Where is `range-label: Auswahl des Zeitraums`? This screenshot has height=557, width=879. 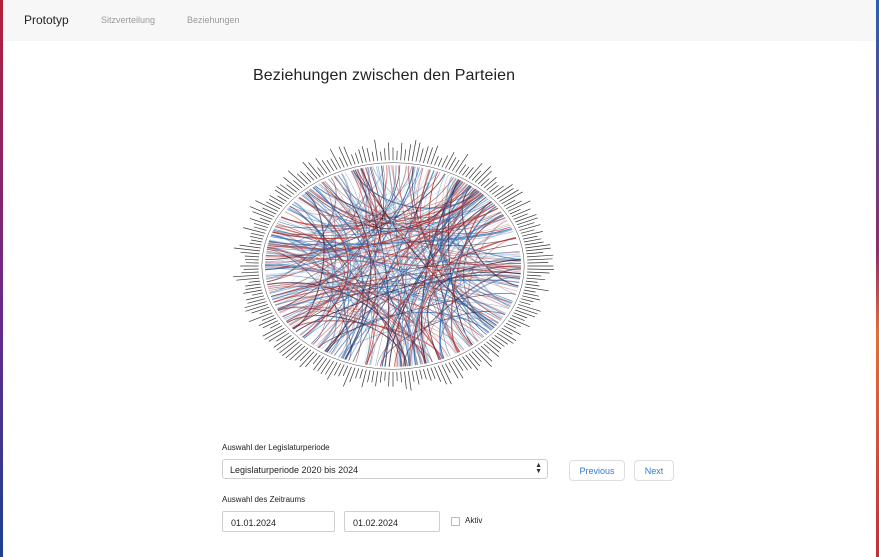 range-label: Auswahl des Zeitraums is located at coordinates (264, 499).